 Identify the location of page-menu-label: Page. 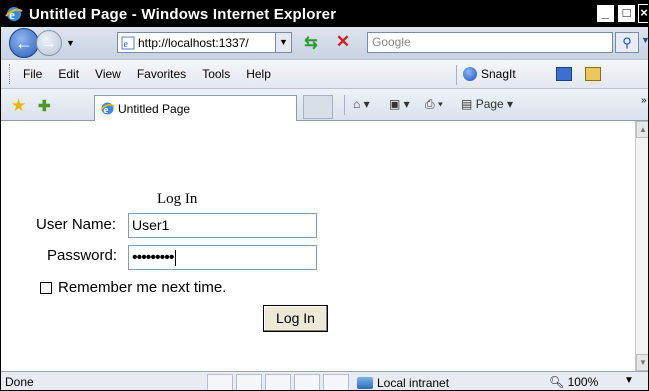
(489, 104).